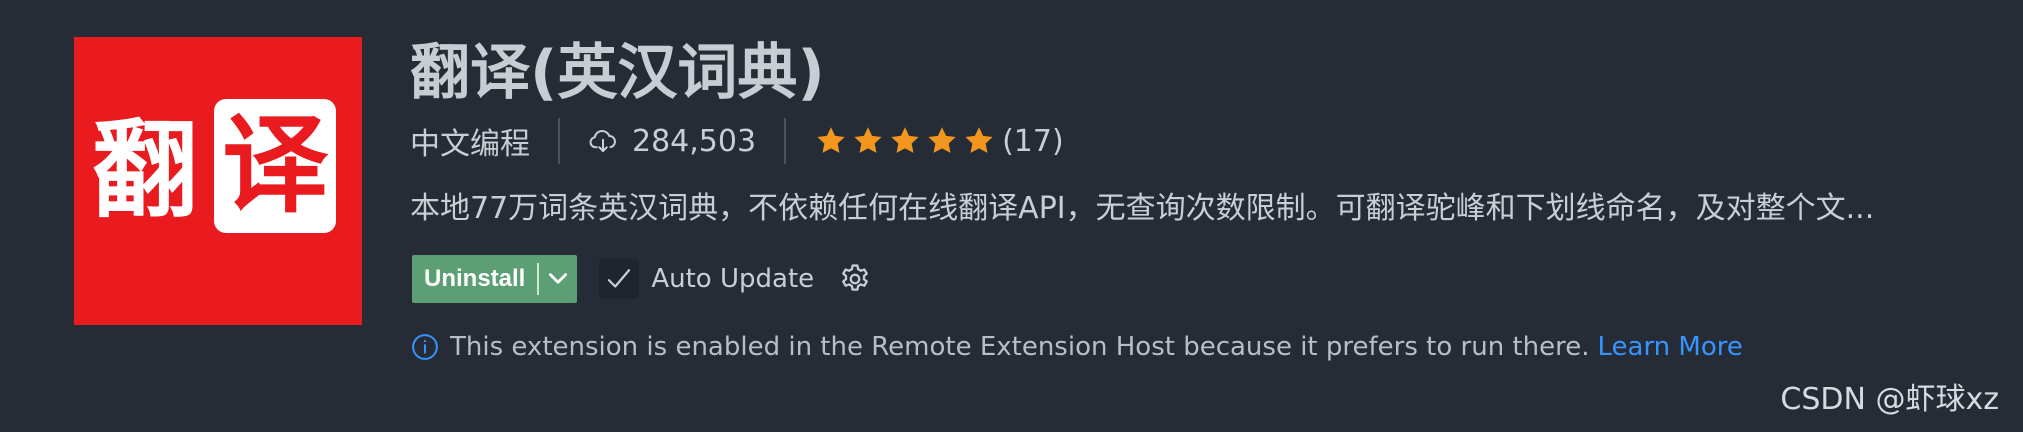 The height and width of the screenshot is (432, 2023). What do you see at coordinates (694, 141) in the screenshot?
I see `install-count: 284,503` at bounding box center [694, 141].